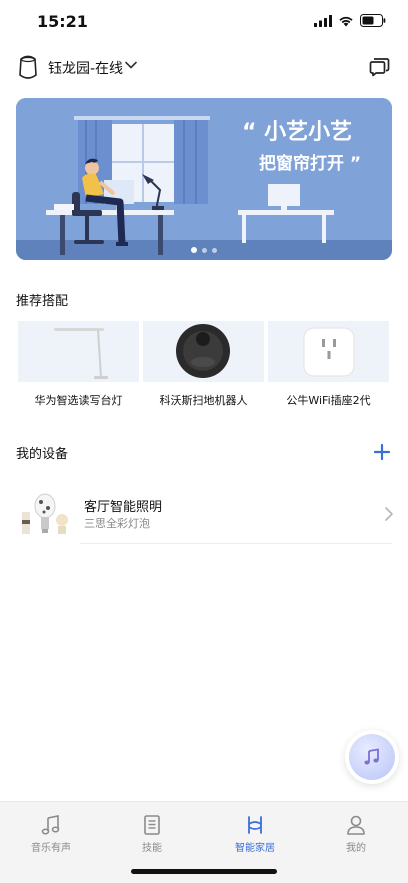  What do you see at coordinates (382, 452) in the screenshot?
I see `add-device-button` at bounding box center [382, 452].